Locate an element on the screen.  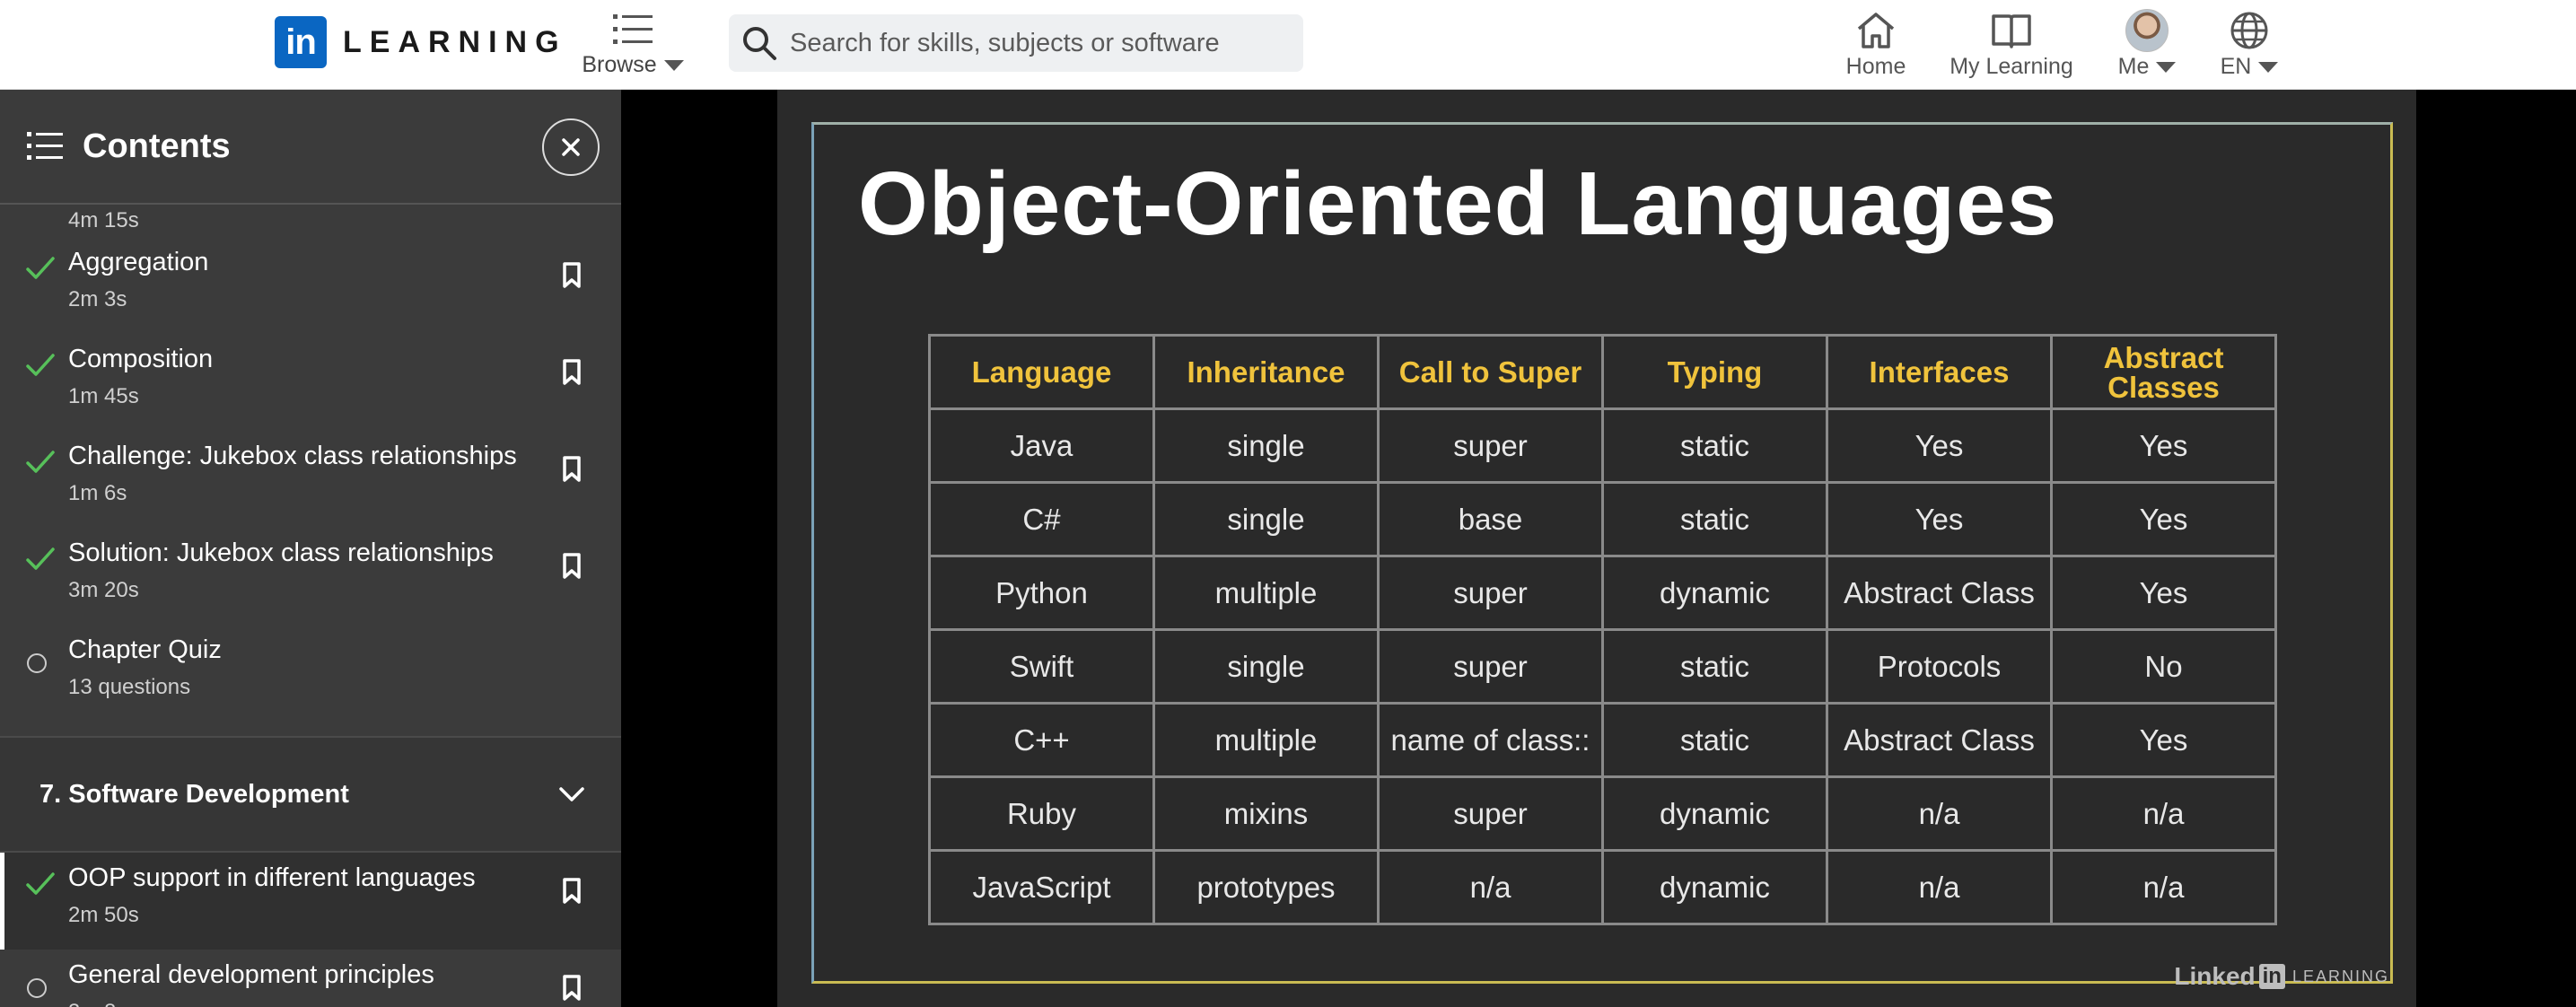
home-icon is located at coordinates (1876, 30).